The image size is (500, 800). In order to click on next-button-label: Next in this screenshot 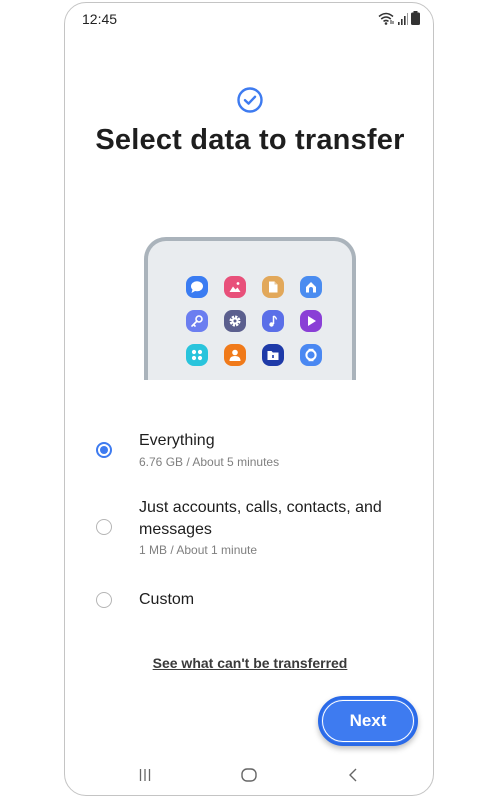, I will do `click(368, 720)`.